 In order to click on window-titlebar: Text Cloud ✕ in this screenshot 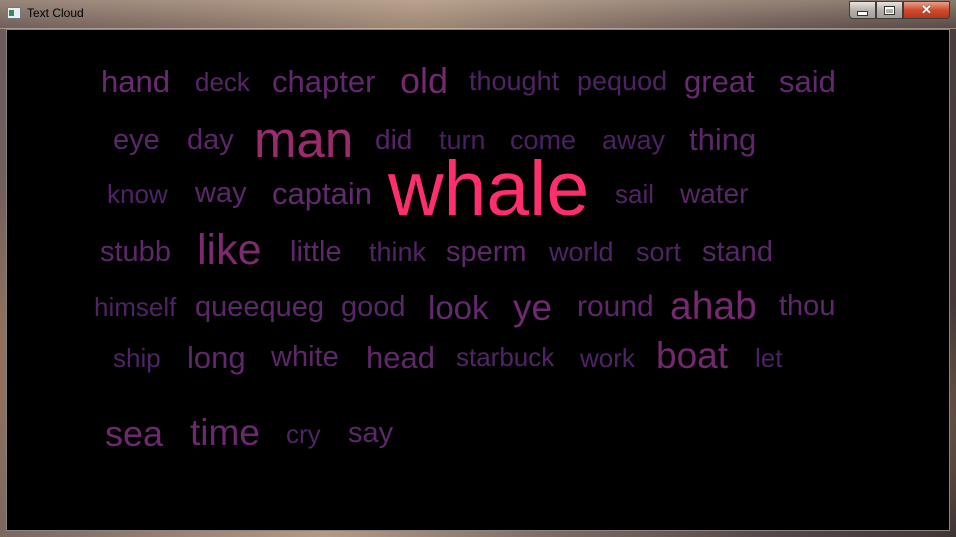, I will do `click(478, 14)`.